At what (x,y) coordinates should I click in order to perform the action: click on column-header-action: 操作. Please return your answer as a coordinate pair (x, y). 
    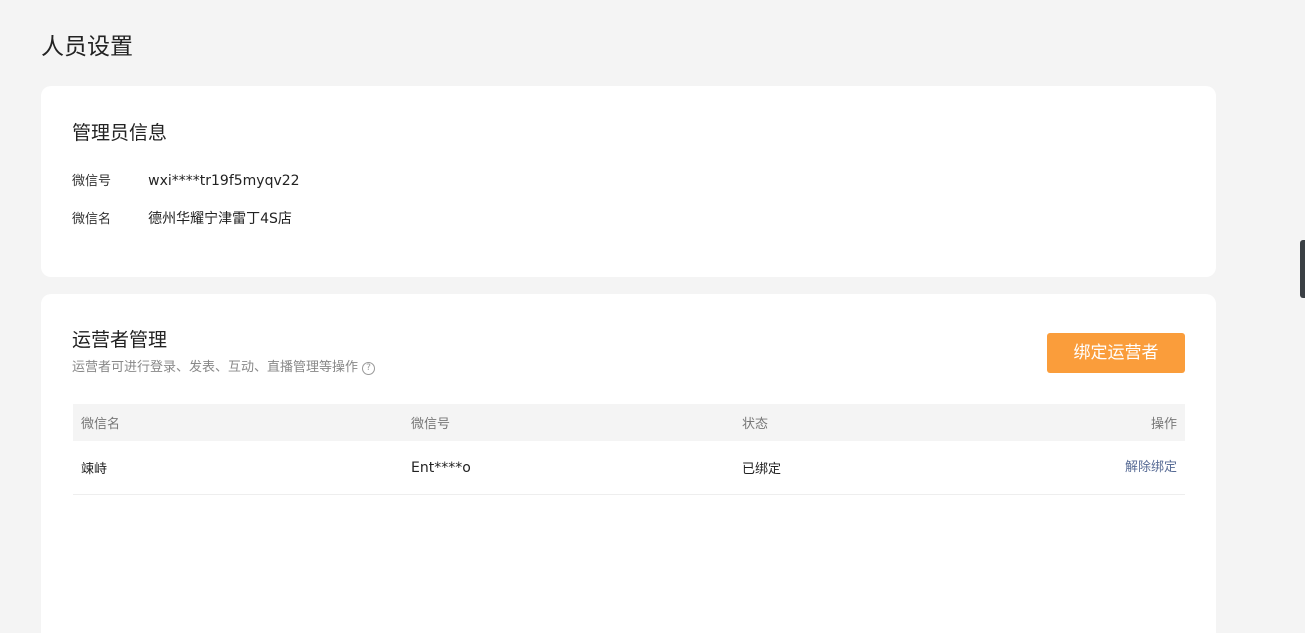
    Looking at the image, I should click on (1163, 424).